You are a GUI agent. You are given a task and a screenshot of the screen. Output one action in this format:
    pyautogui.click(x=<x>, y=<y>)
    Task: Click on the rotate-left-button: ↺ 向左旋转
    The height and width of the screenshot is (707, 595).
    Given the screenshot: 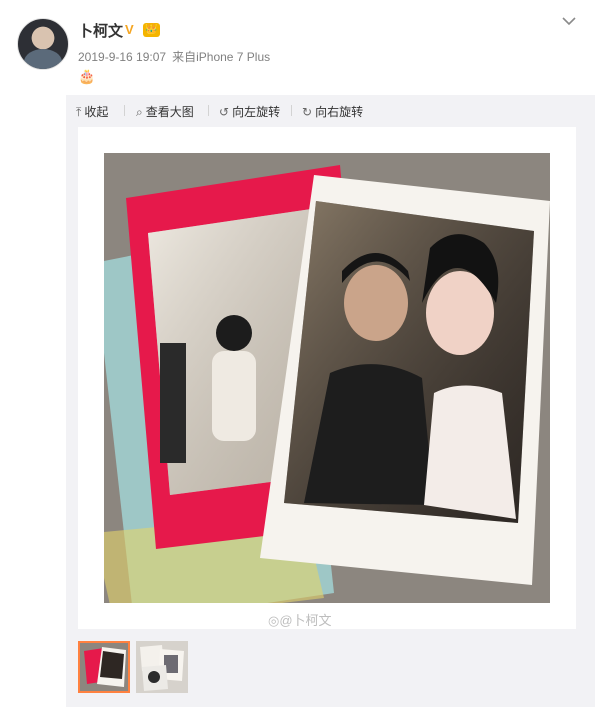 What is the action you would take?
    pyautogui.click(x=249, y=111)
    